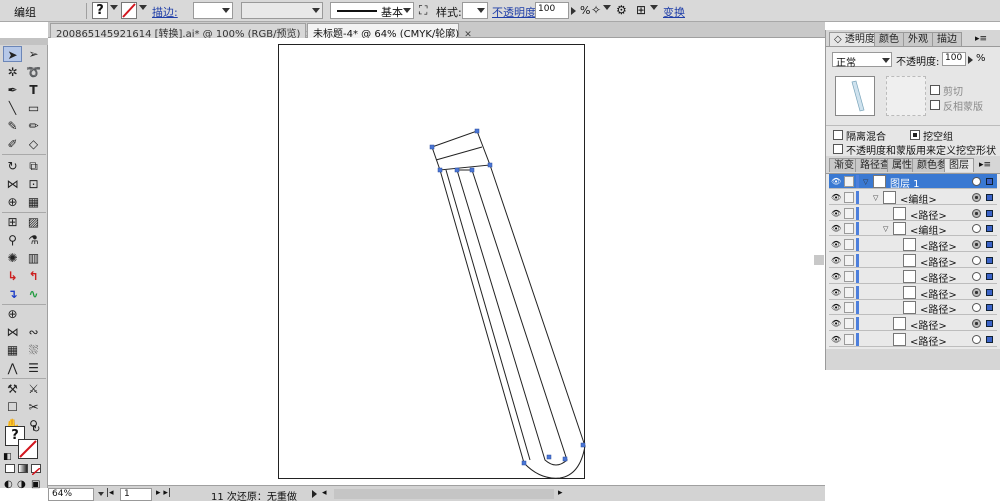  What do you see at coordinates (935, 90) in the screenshot?
I see `clip-checkbox` at bounding box center [935, 90].